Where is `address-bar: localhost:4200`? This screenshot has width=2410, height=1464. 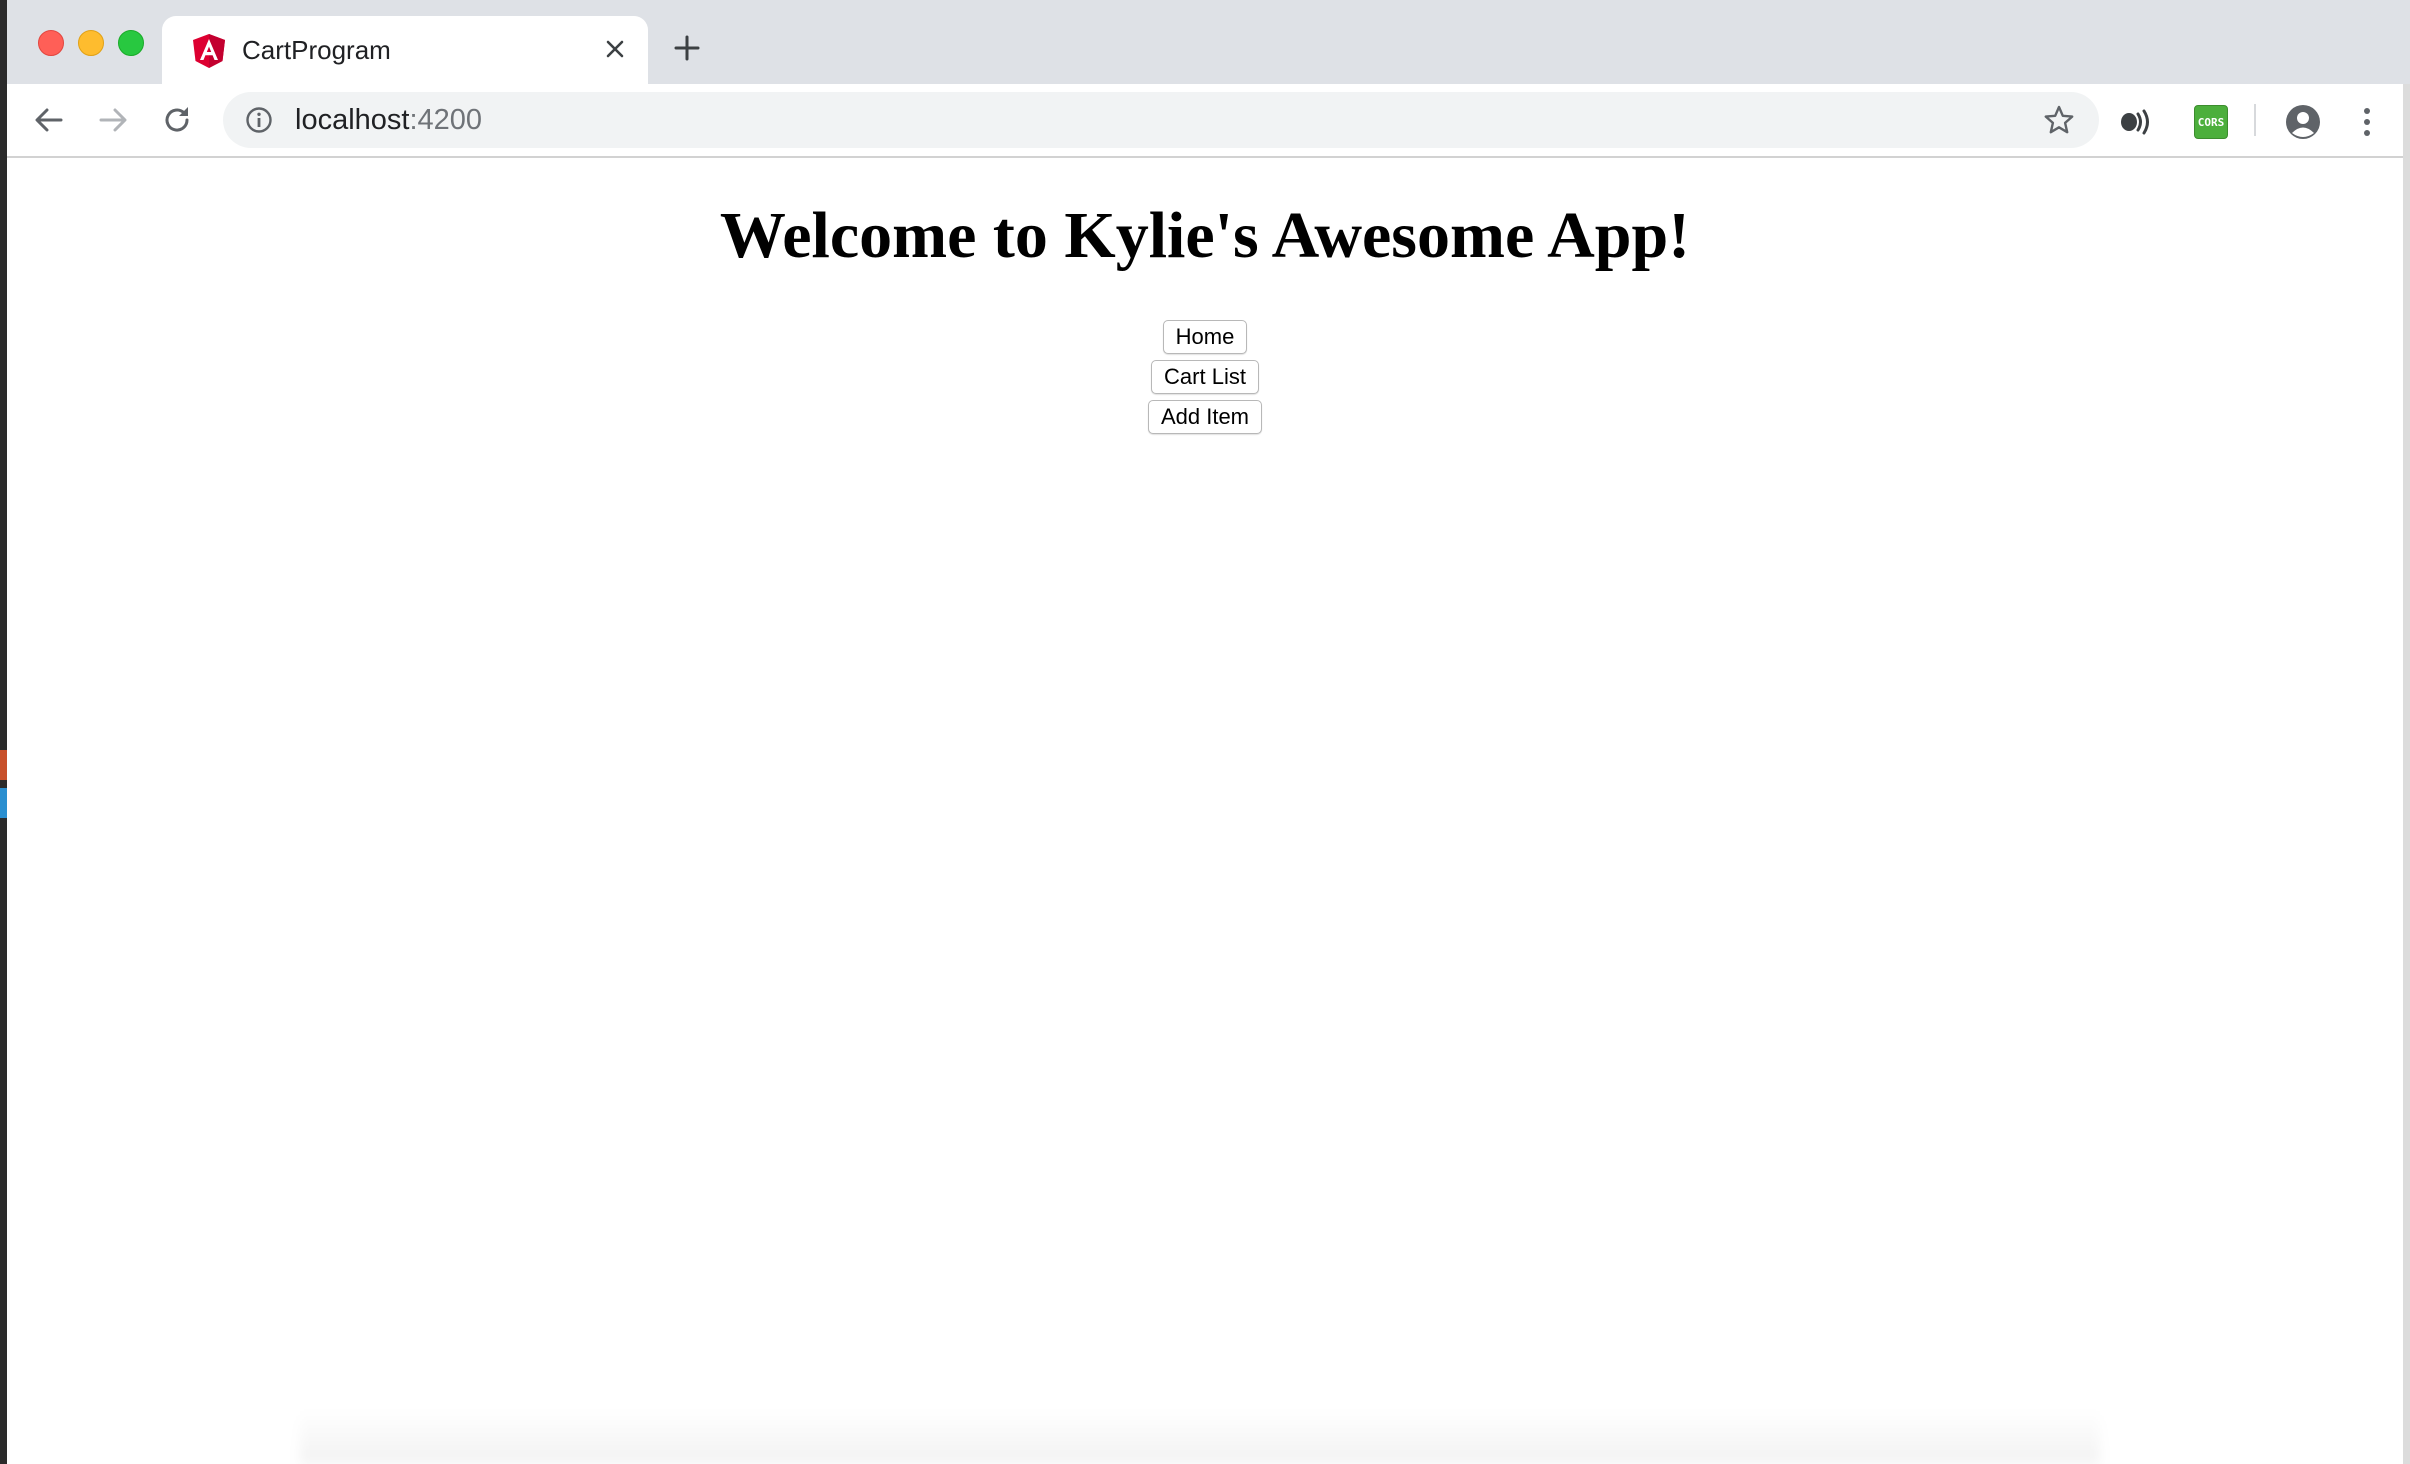 address-bar: localhost:4200 is located at coordinates (1161, 120).